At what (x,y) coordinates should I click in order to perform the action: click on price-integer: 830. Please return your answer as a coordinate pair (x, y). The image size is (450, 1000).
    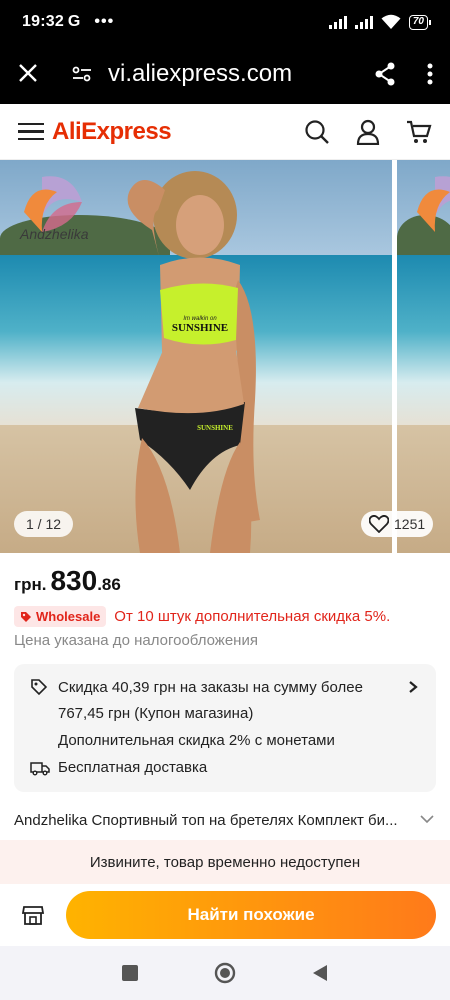
    Looking at the image, I should click on (74, 580).